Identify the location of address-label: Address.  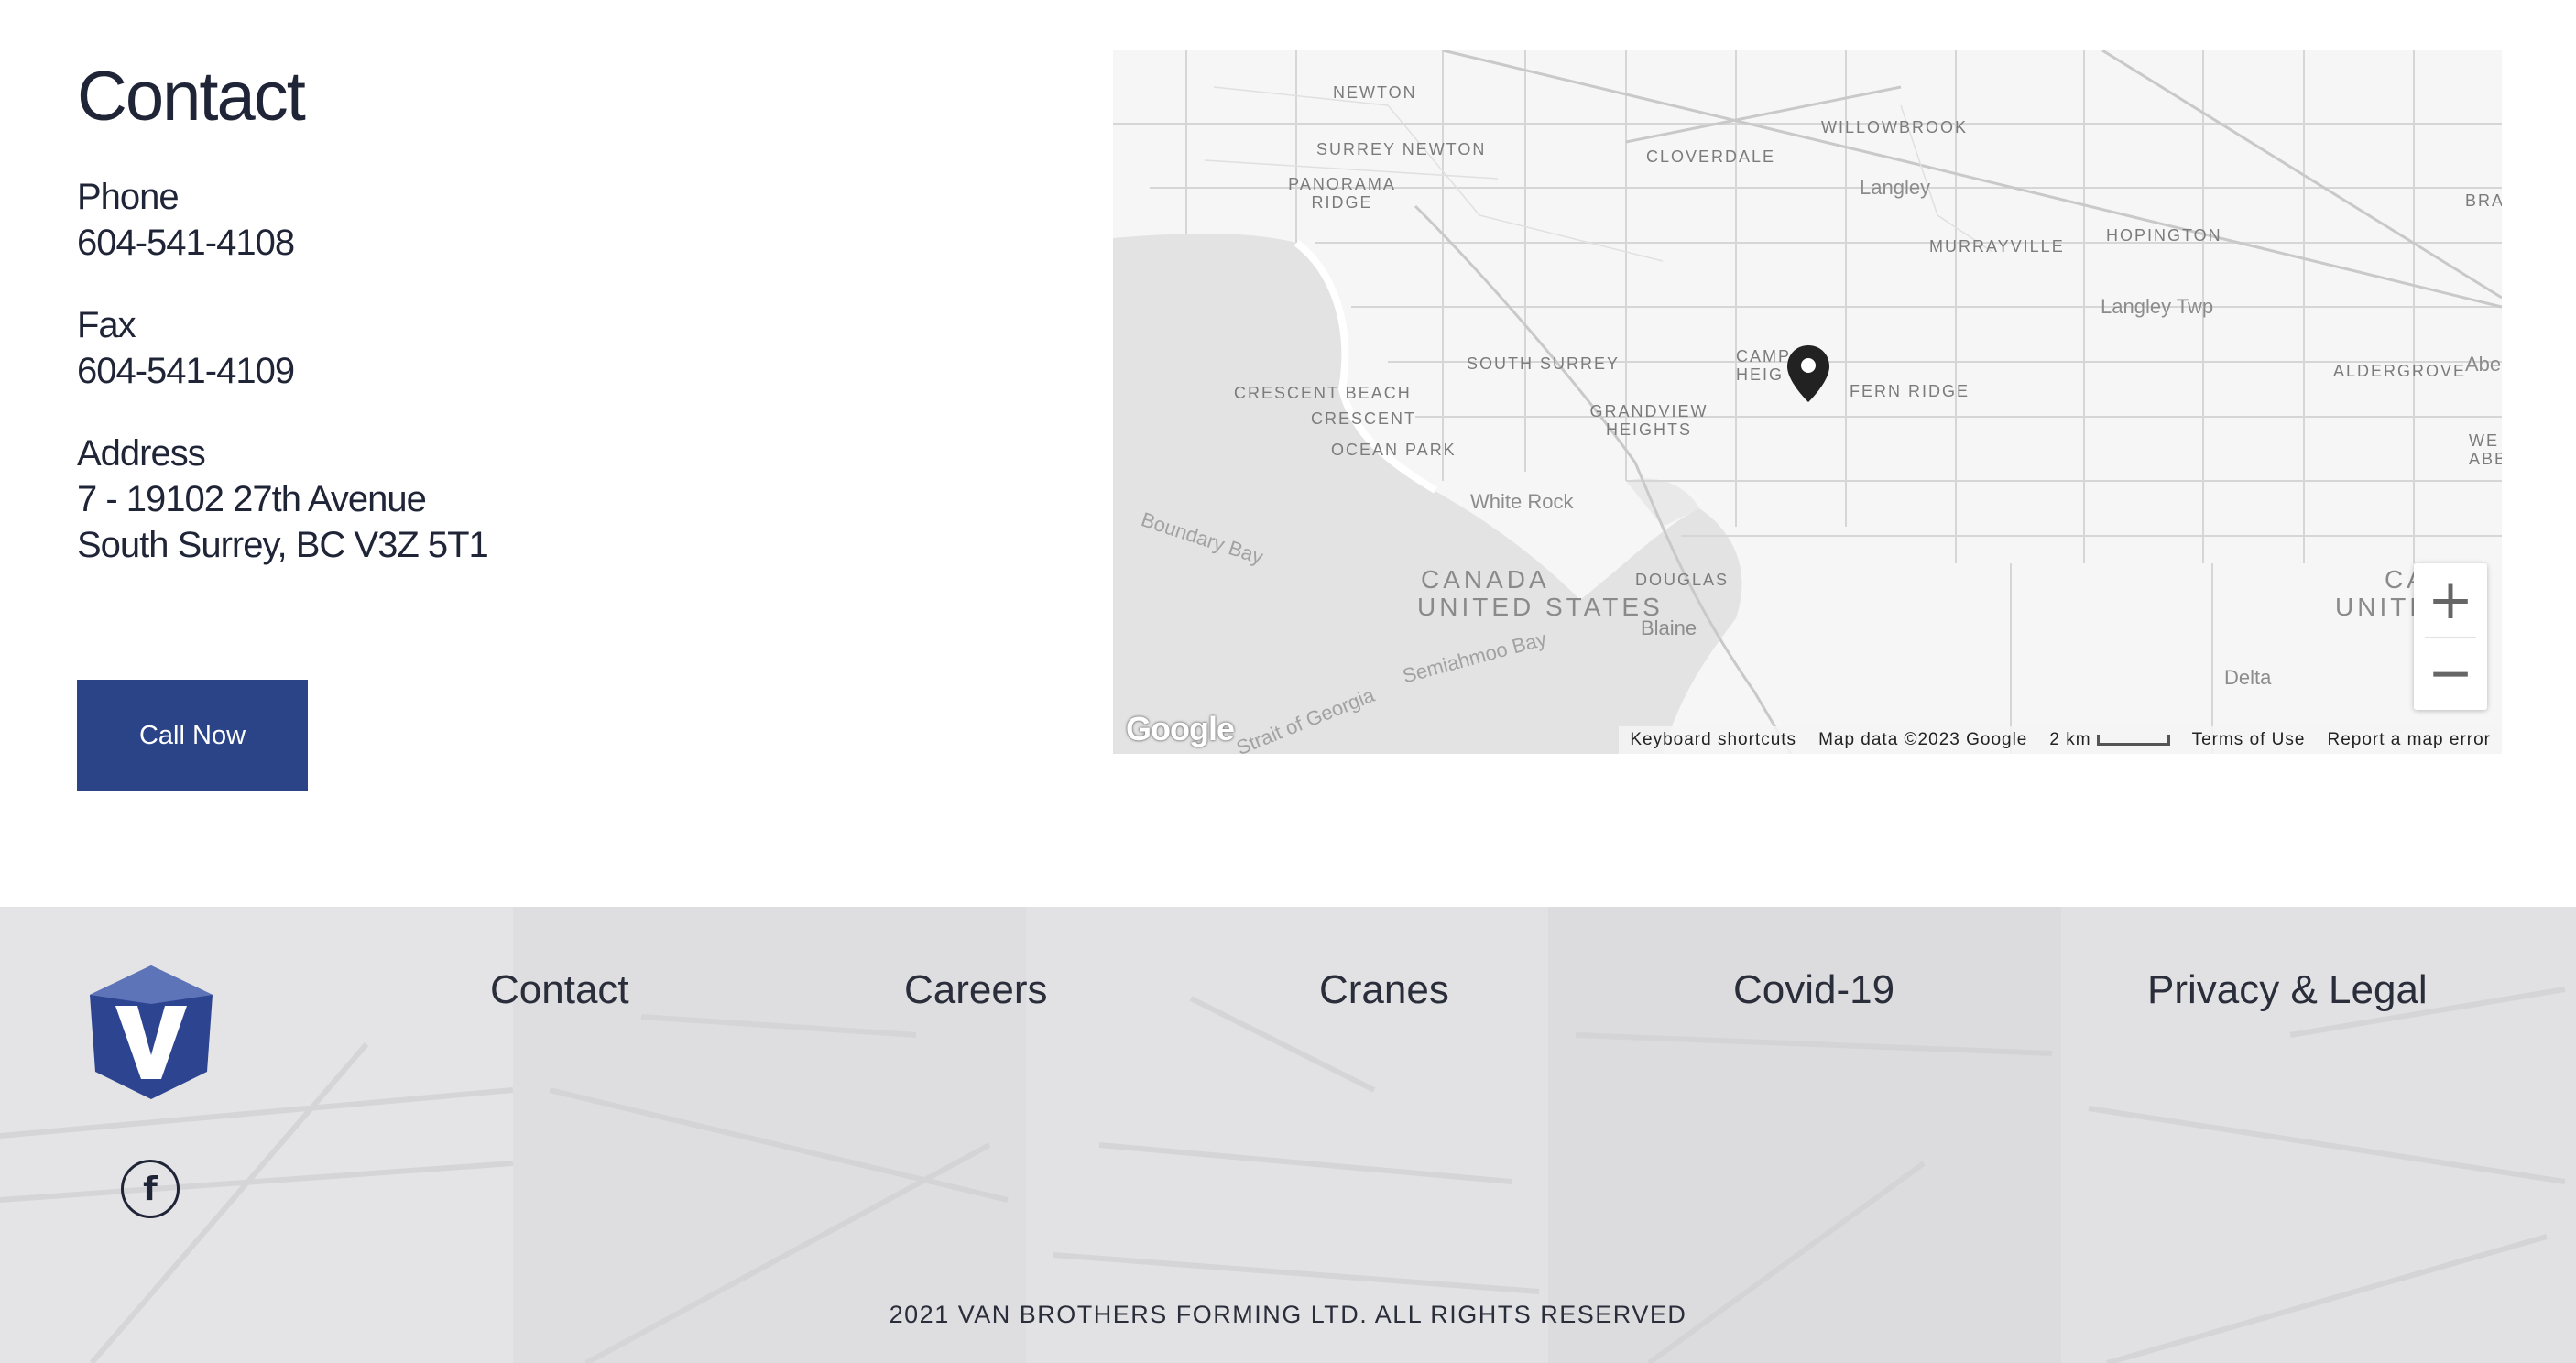
(142, 453).